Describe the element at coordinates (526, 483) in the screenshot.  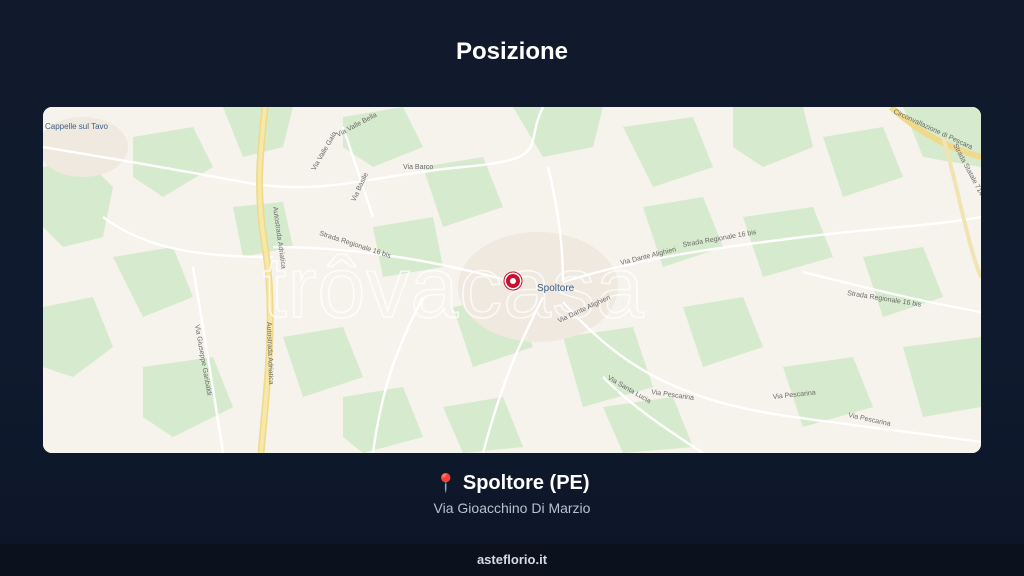
I see `location-name: Spoltore (PE)` at that location.